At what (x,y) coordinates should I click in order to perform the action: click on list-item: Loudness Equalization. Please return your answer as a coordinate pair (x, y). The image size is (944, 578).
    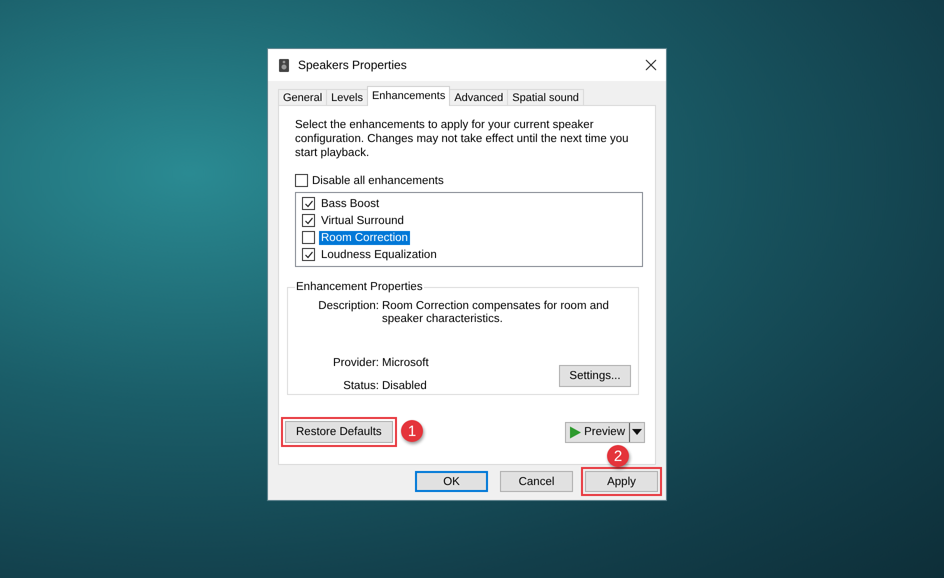
    Looking at the image, I should click on (379, 255).